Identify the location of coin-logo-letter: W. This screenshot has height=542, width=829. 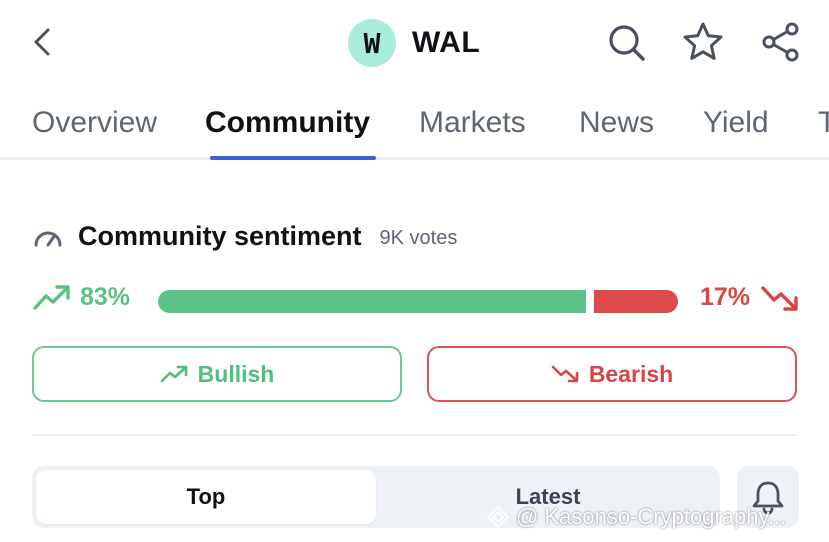
(372, 43).